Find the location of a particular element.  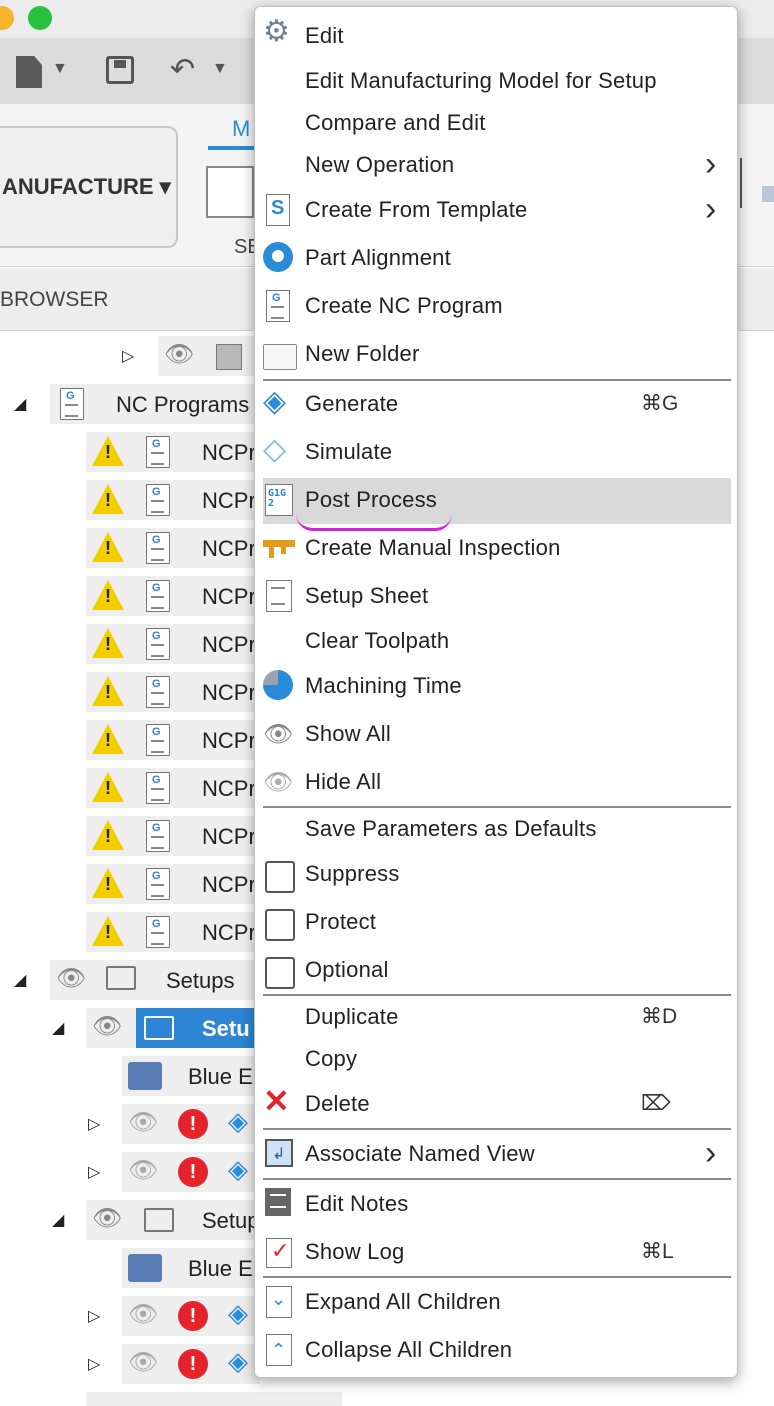

menu-item-optional: Optional is located at coordinates (497, 971).